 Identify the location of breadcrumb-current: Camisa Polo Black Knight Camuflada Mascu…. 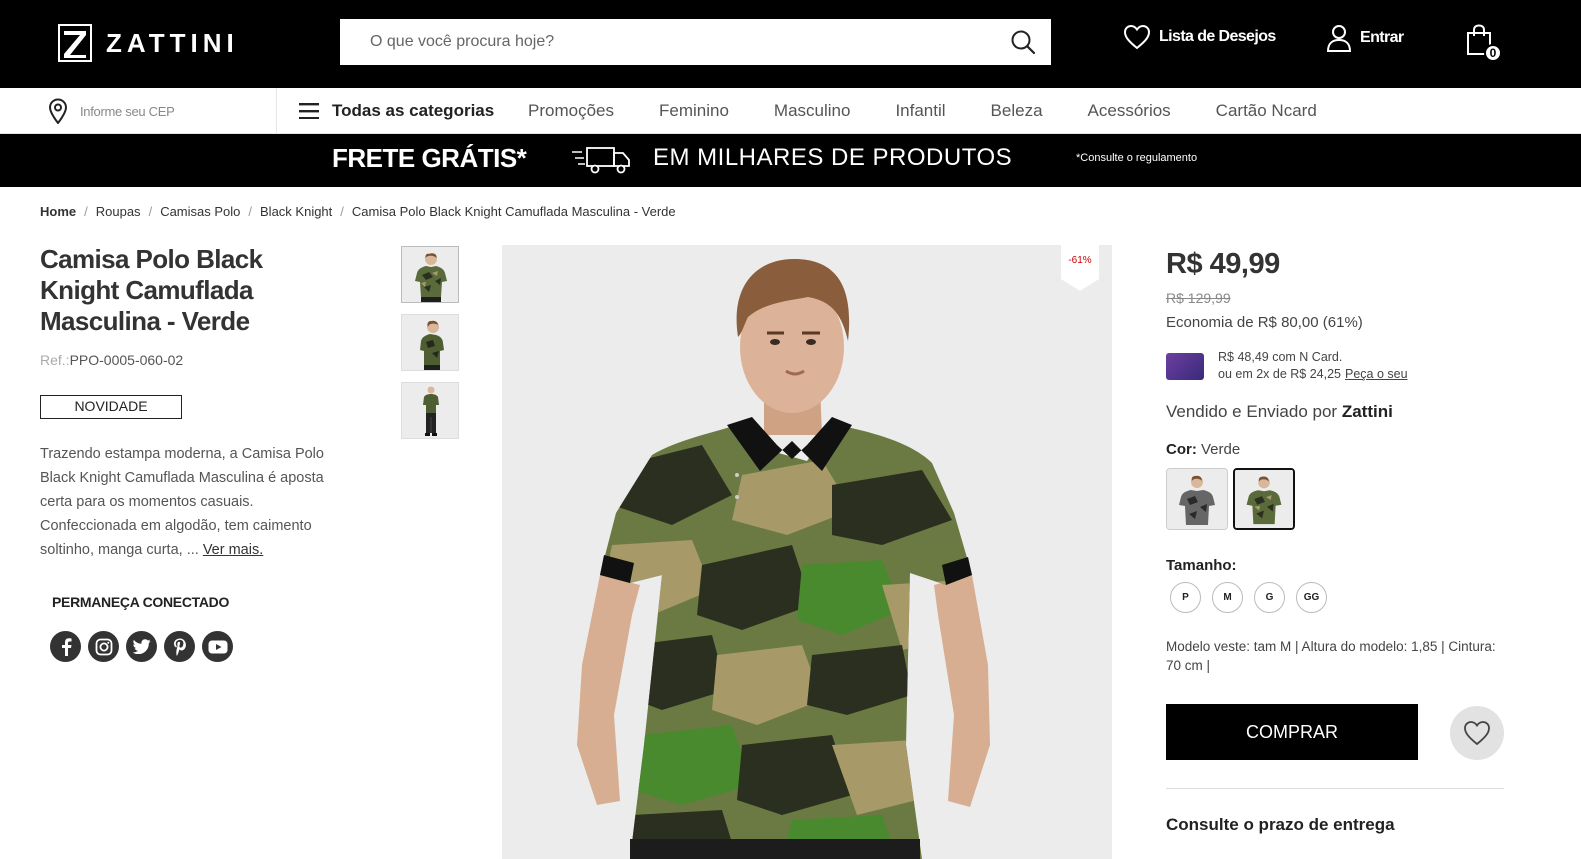
(513, 211).